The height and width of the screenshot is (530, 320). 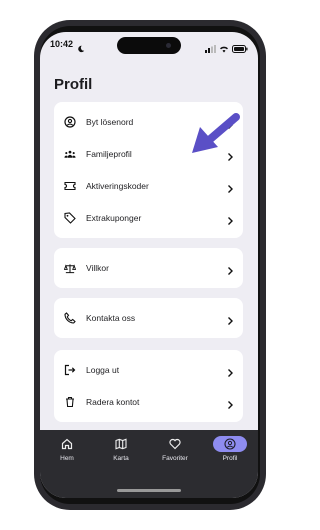 What do you see at coordinates (70, 268) in the screenshot?
I see `scale-icon` at bounding box center [70, 268].